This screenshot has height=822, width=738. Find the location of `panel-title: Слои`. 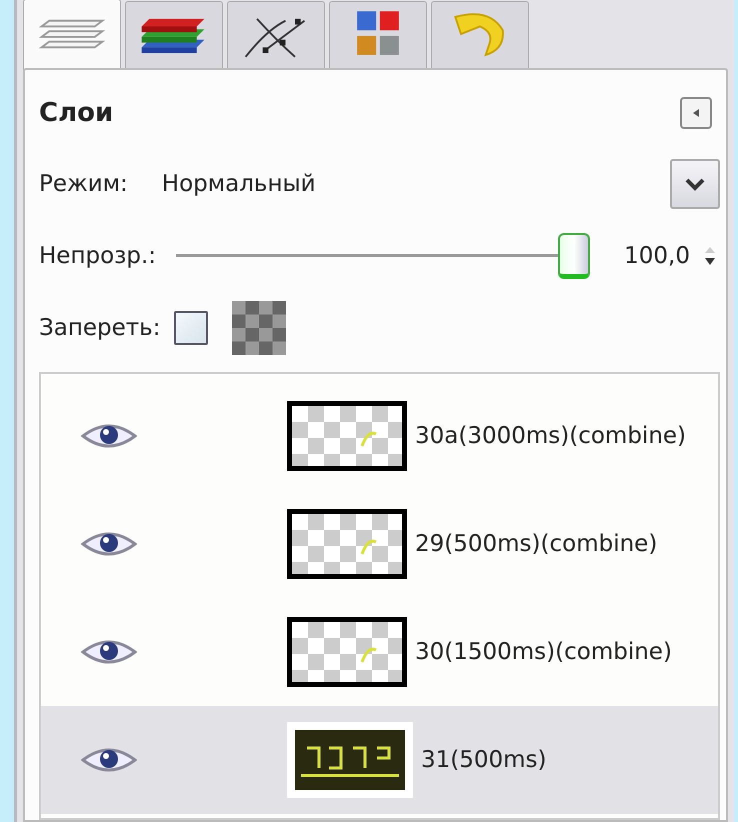

panel-title: Слои is located at coordinates (76, 113).